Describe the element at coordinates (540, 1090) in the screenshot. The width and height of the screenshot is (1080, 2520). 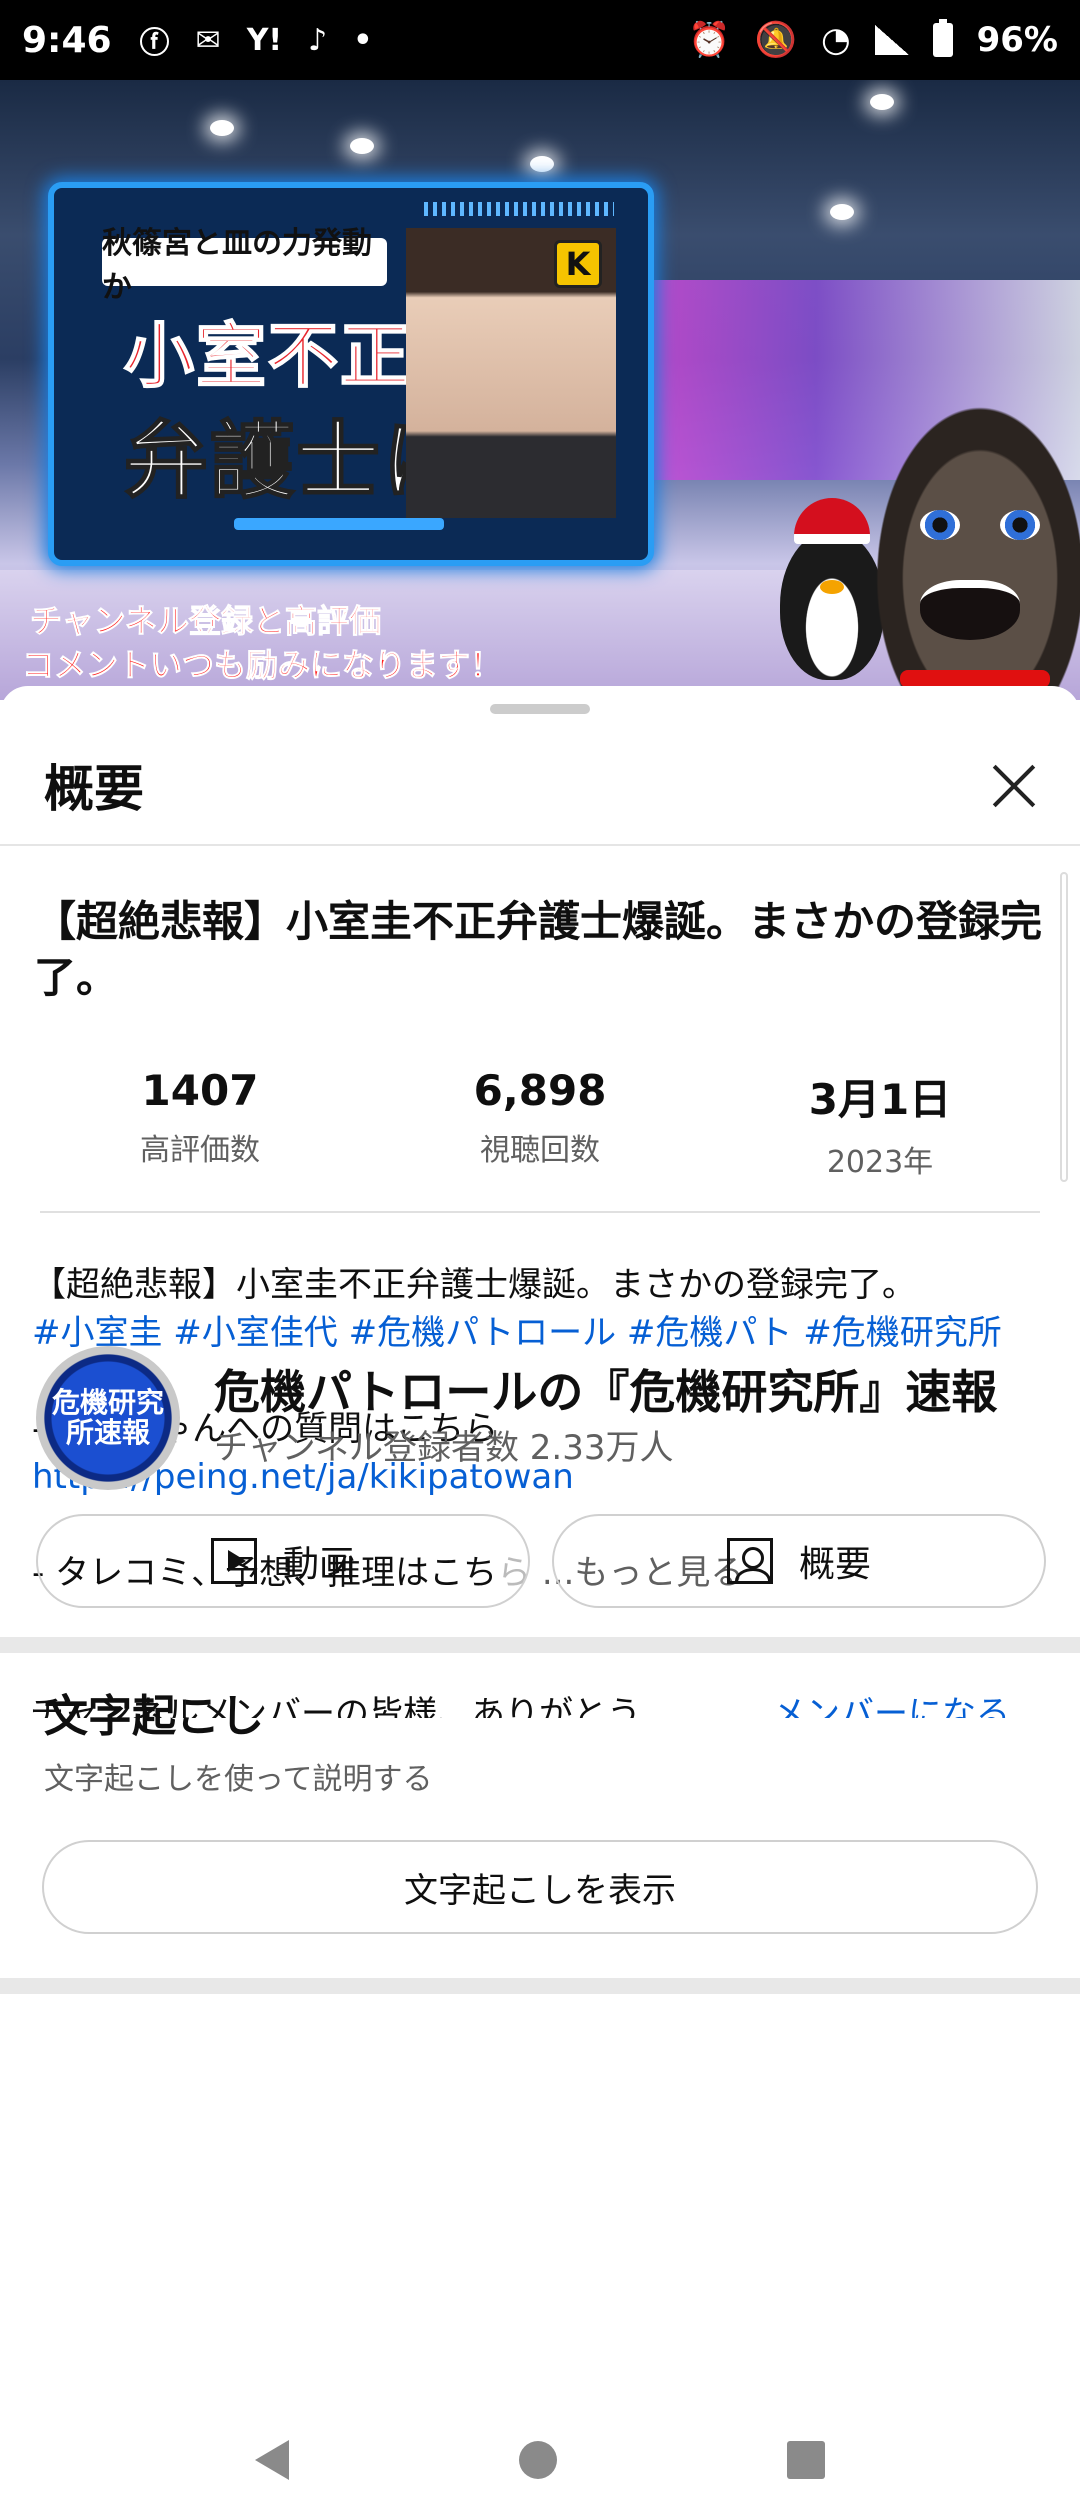
I see `views-count: 6,898` at that location.